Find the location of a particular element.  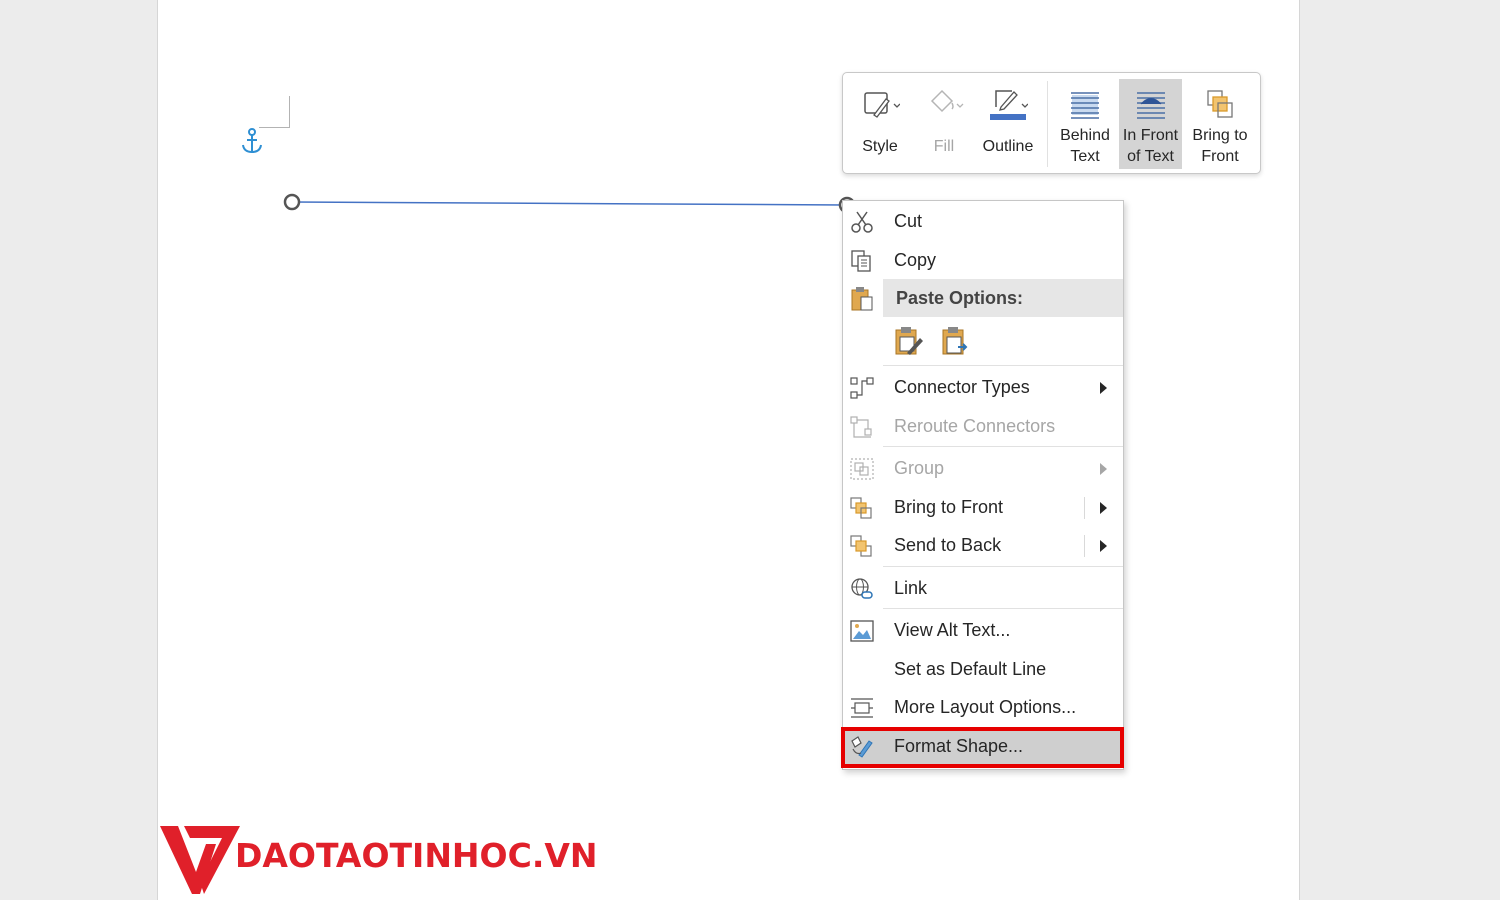

reroute-connectors-icon is located at coordinates (861, 427).